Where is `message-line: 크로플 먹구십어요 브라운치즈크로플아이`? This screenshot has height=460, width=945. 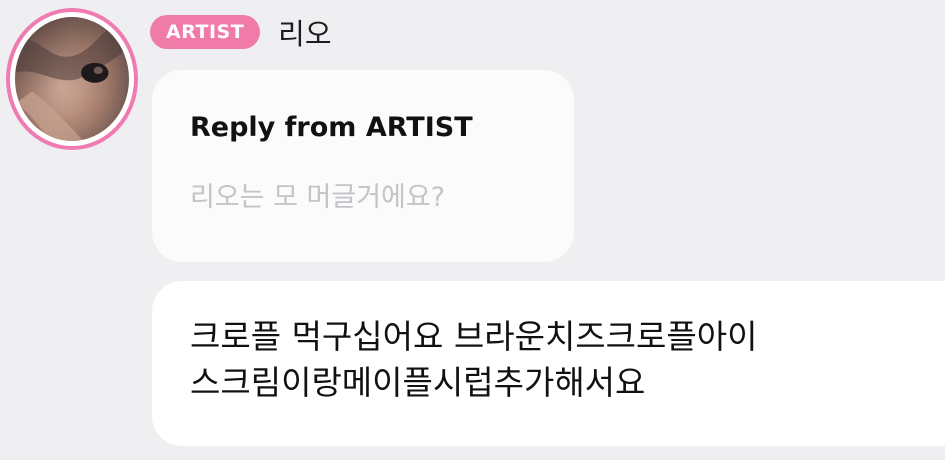
message-line: 크로플 먹구십어요 브라운치즈크로플아이 is located at coordinates (474, 336).